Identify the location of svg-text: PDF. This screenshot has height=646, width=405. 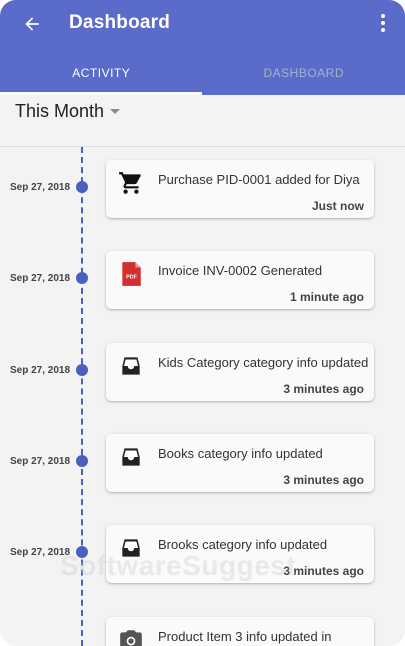
(132, 277).